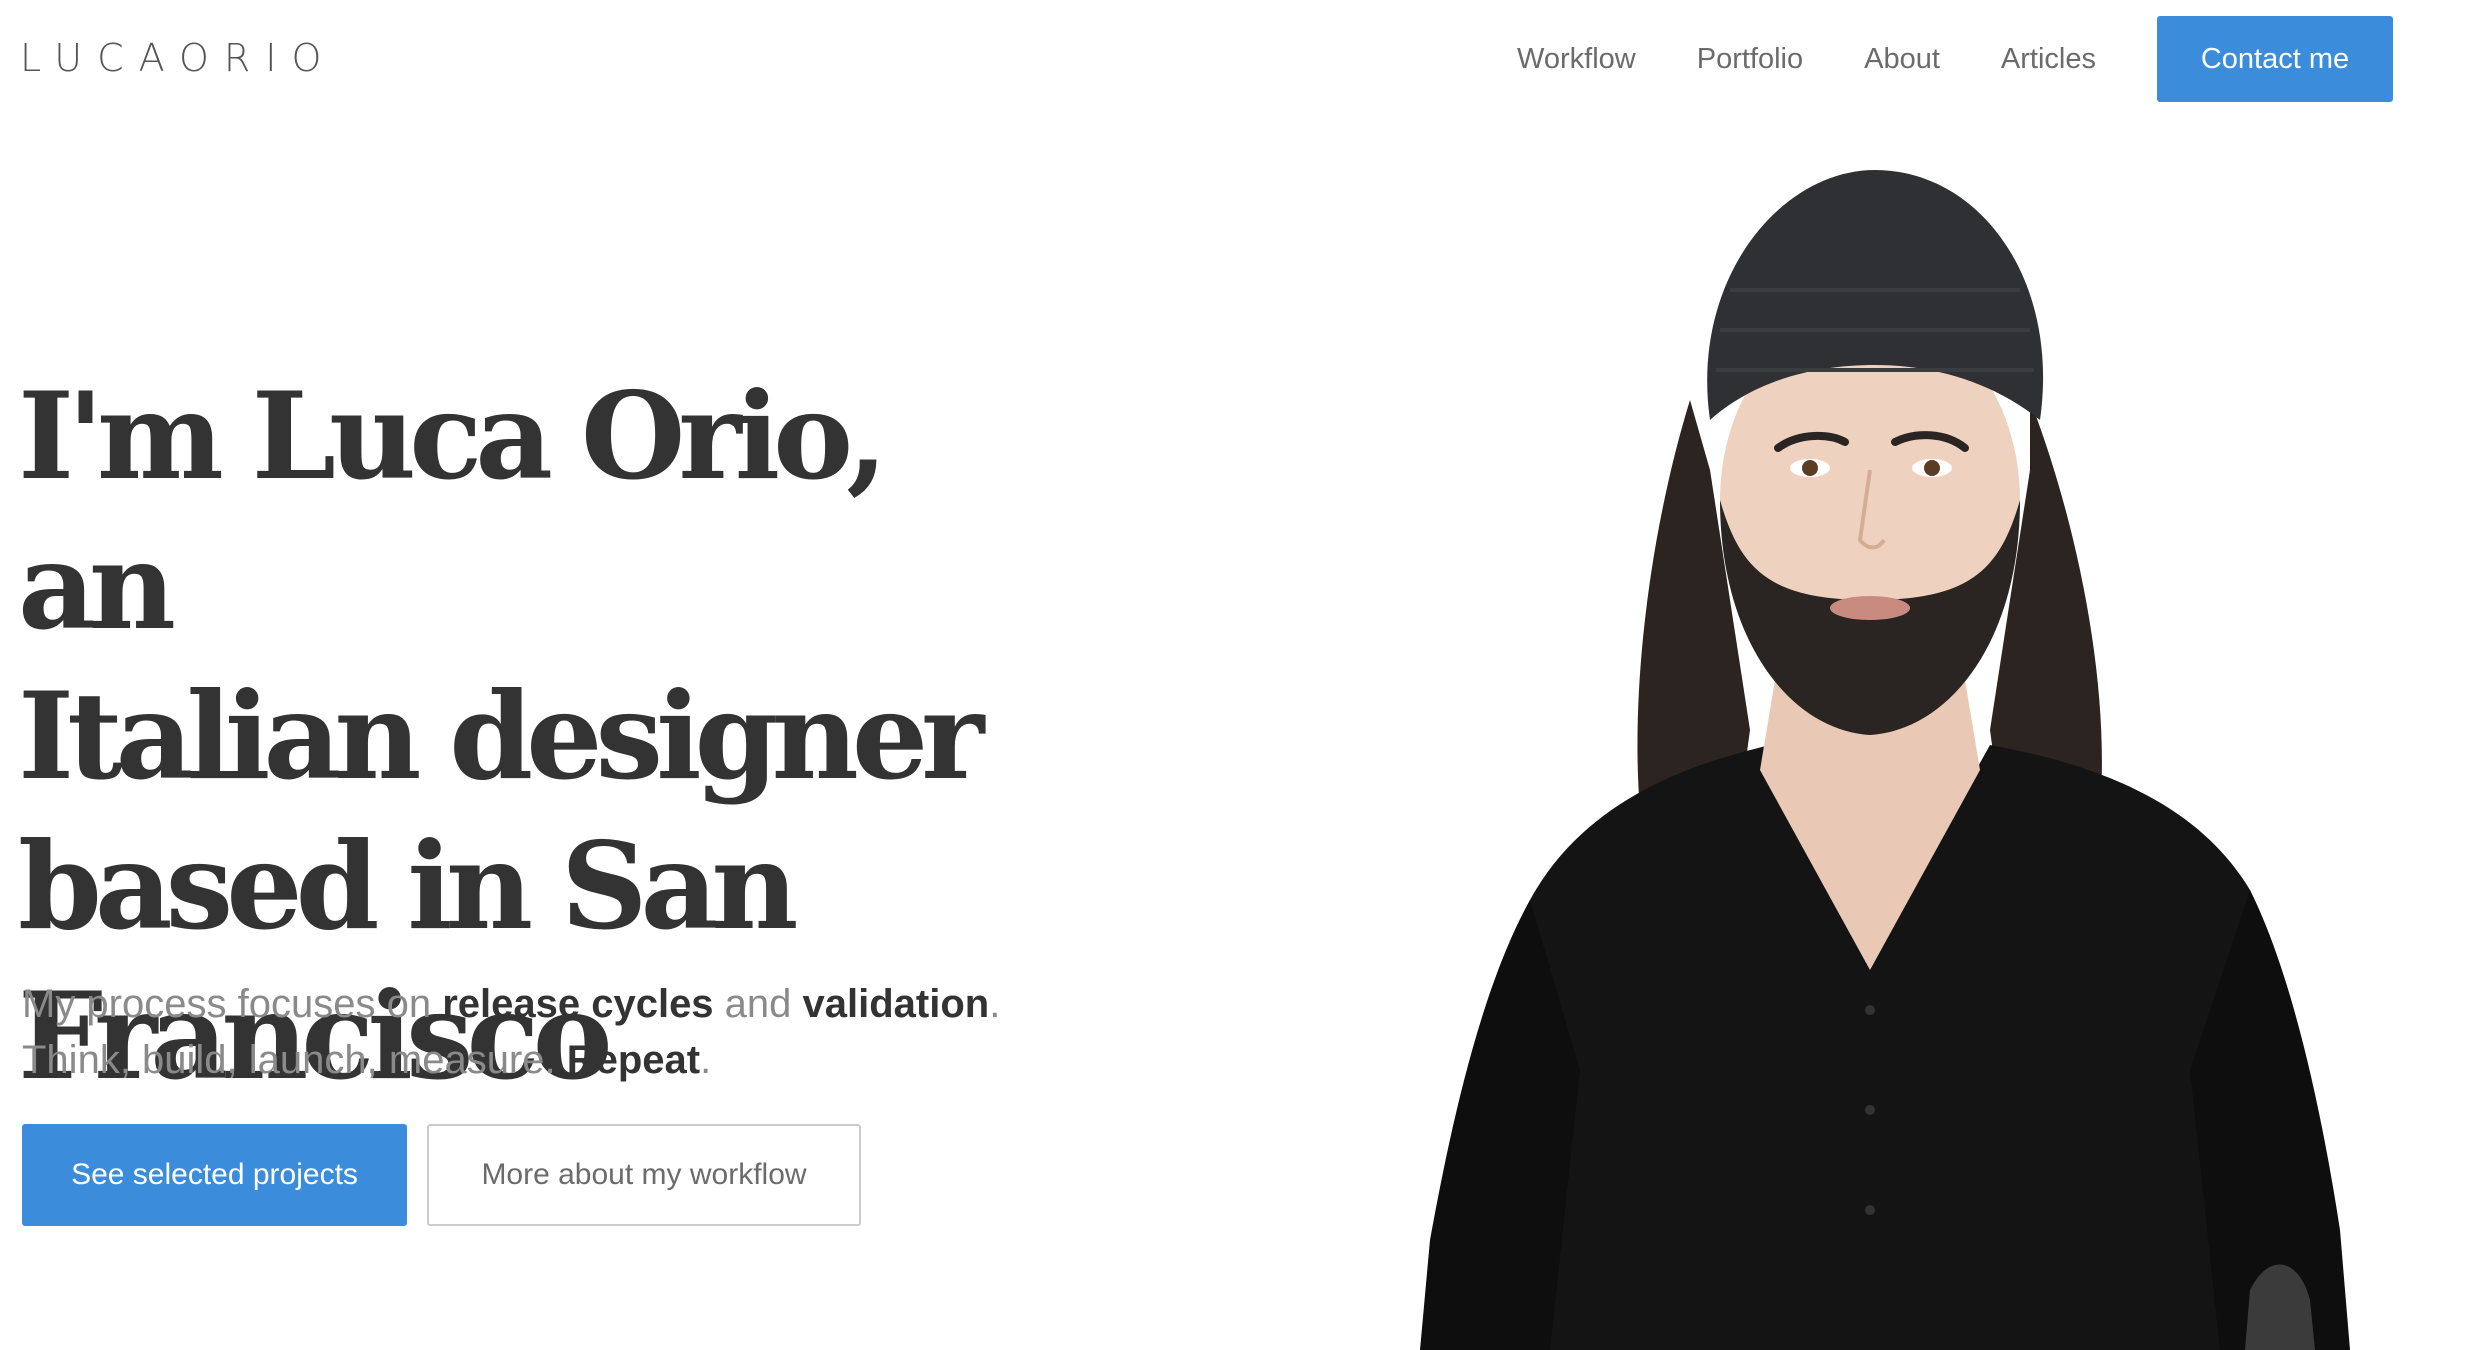 The width and height of the screenshot is (2492, 1350). I want to click on hero-title-line: I'm Luca Orio, an, so click(453, 511).